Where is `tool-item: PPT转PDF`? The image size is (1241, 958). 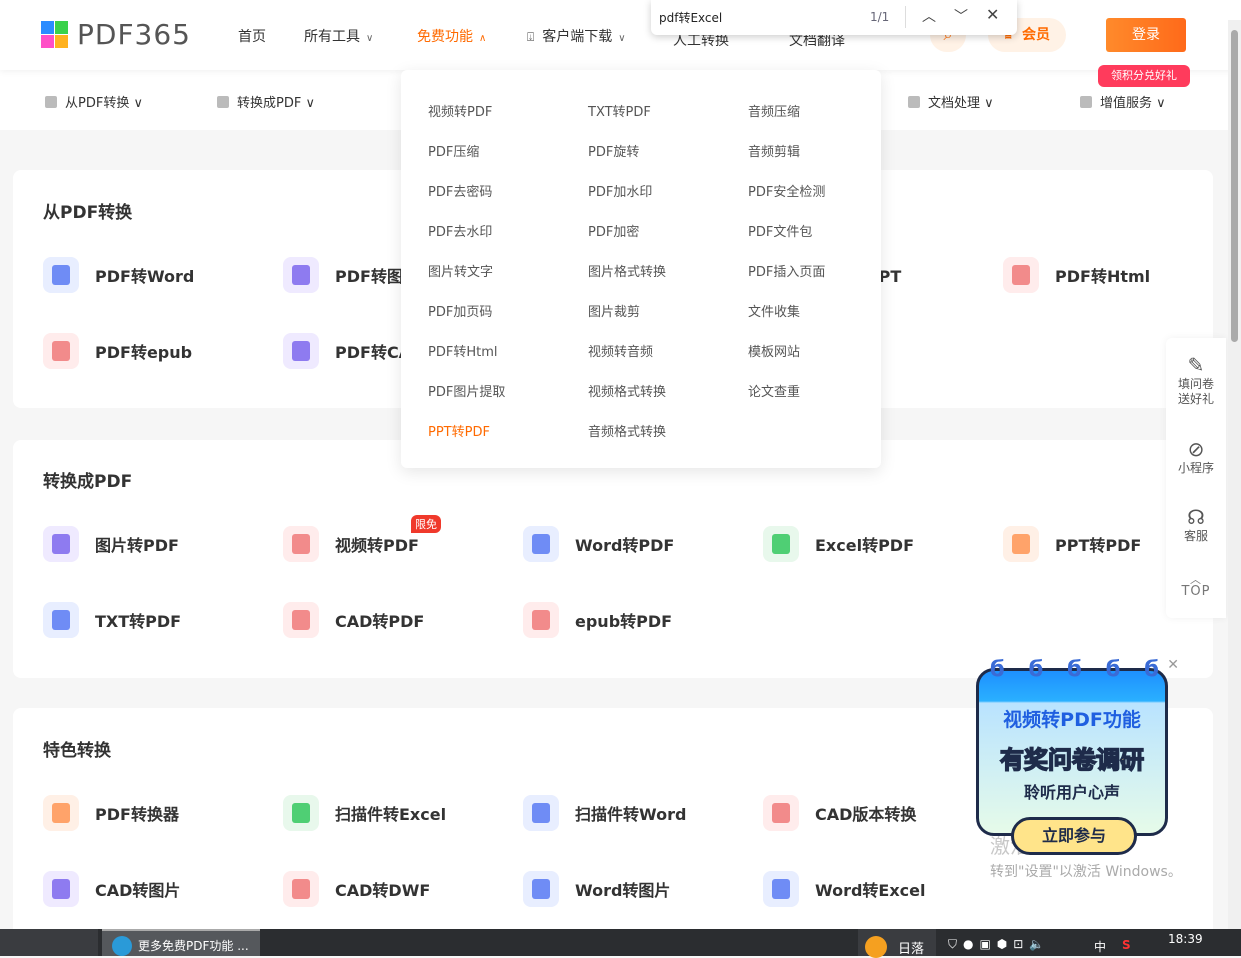
tool-item: PPT转PDF is located at coordinates (1072, 544).